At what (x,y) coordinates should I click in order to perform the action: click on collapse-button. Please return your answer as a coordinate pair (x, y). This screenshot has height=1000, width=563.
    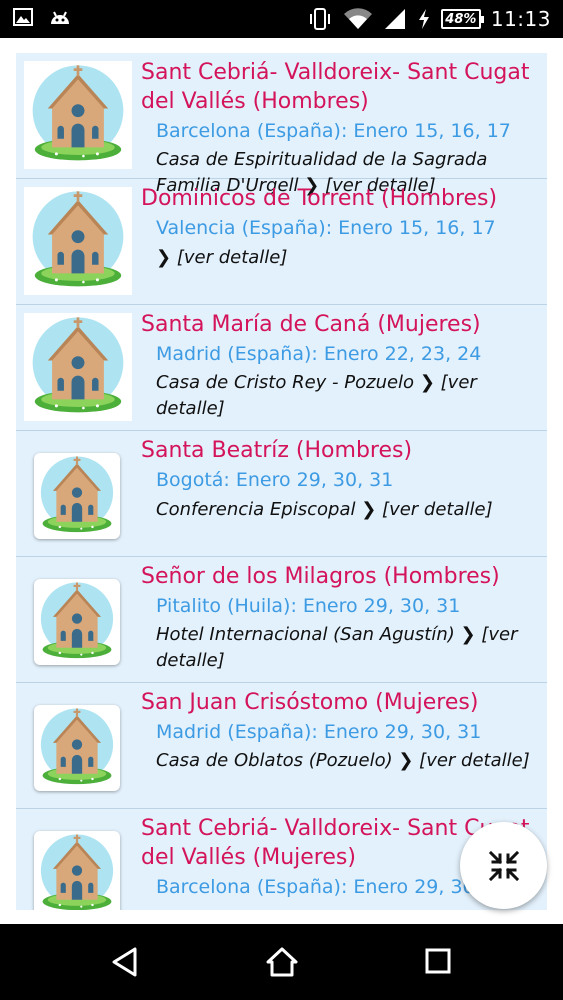
    Looking at the image, I should click on (503, 865).